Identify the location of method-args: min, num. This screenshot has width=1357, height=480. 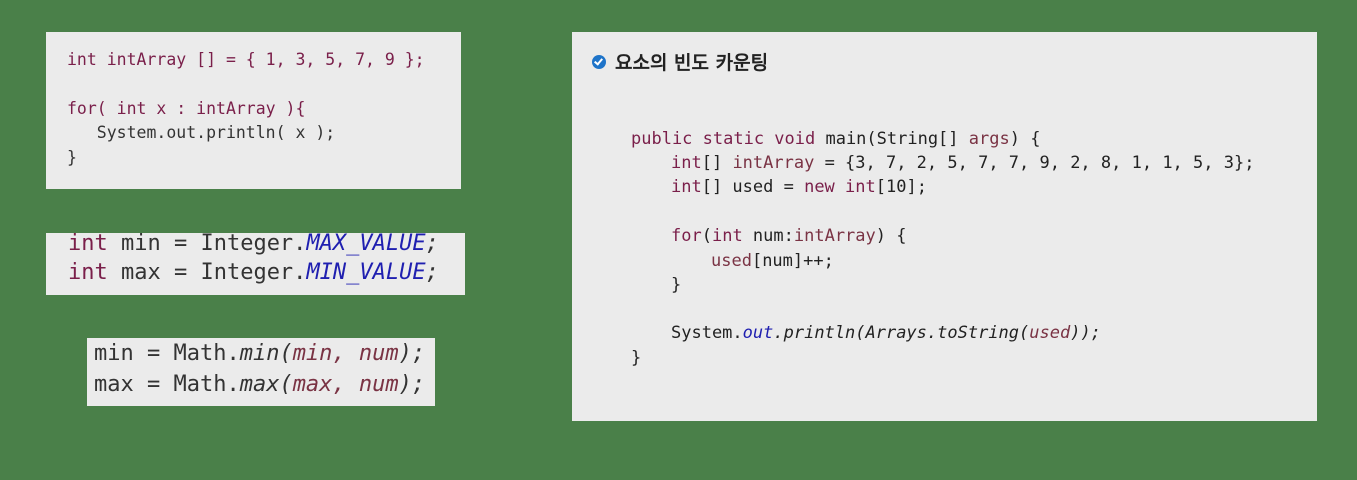
(345, 353).